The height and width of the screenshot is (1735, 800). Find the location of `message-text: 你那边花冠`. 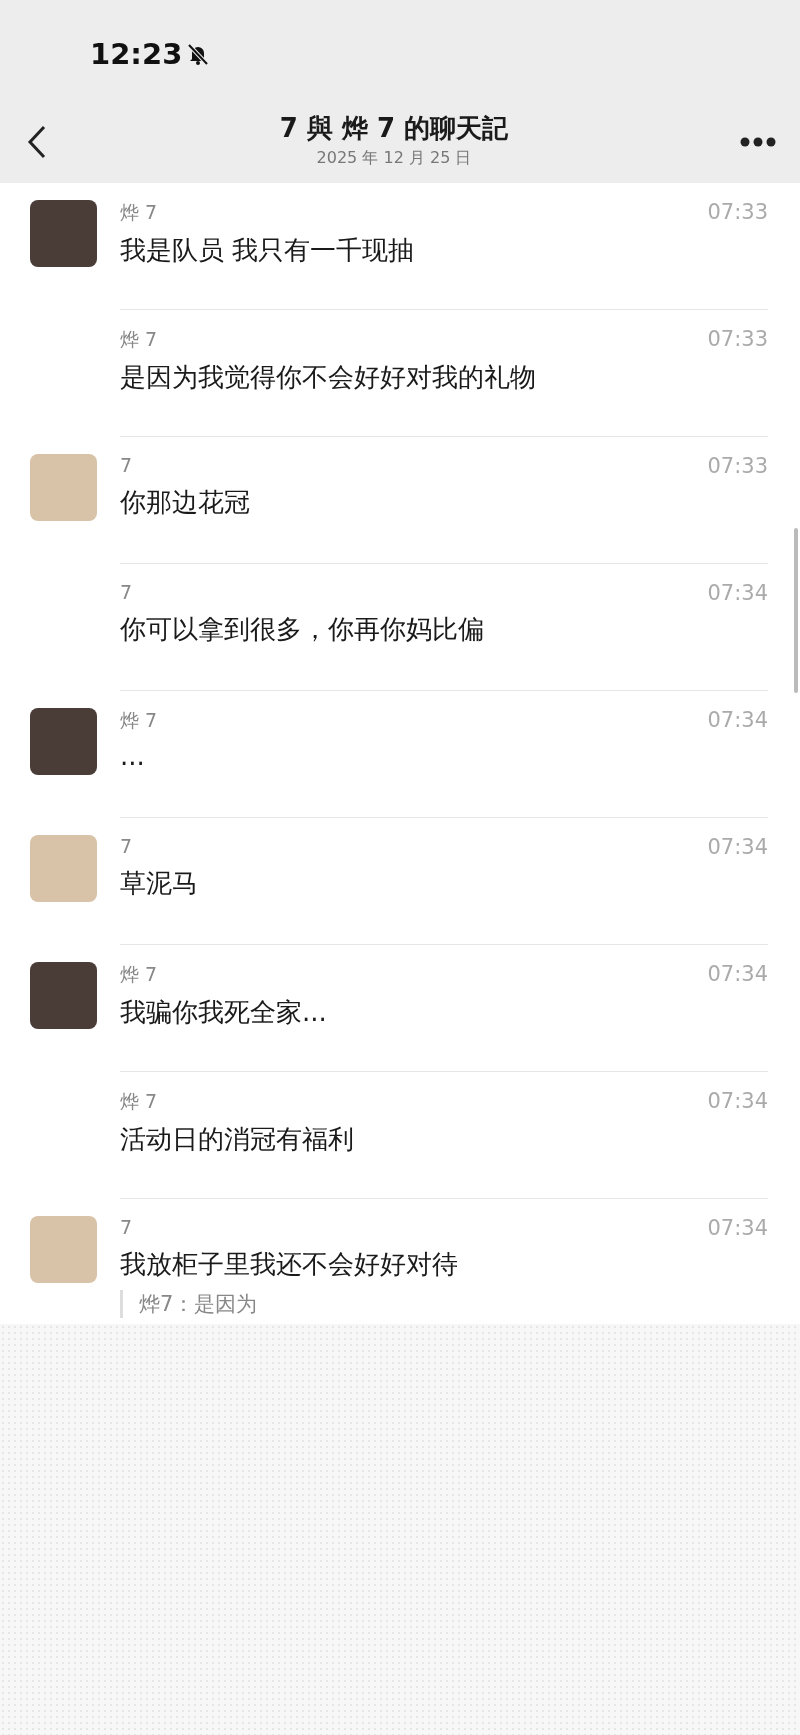

message-text: 你那边花冠 is located at coordinates (185, 502).